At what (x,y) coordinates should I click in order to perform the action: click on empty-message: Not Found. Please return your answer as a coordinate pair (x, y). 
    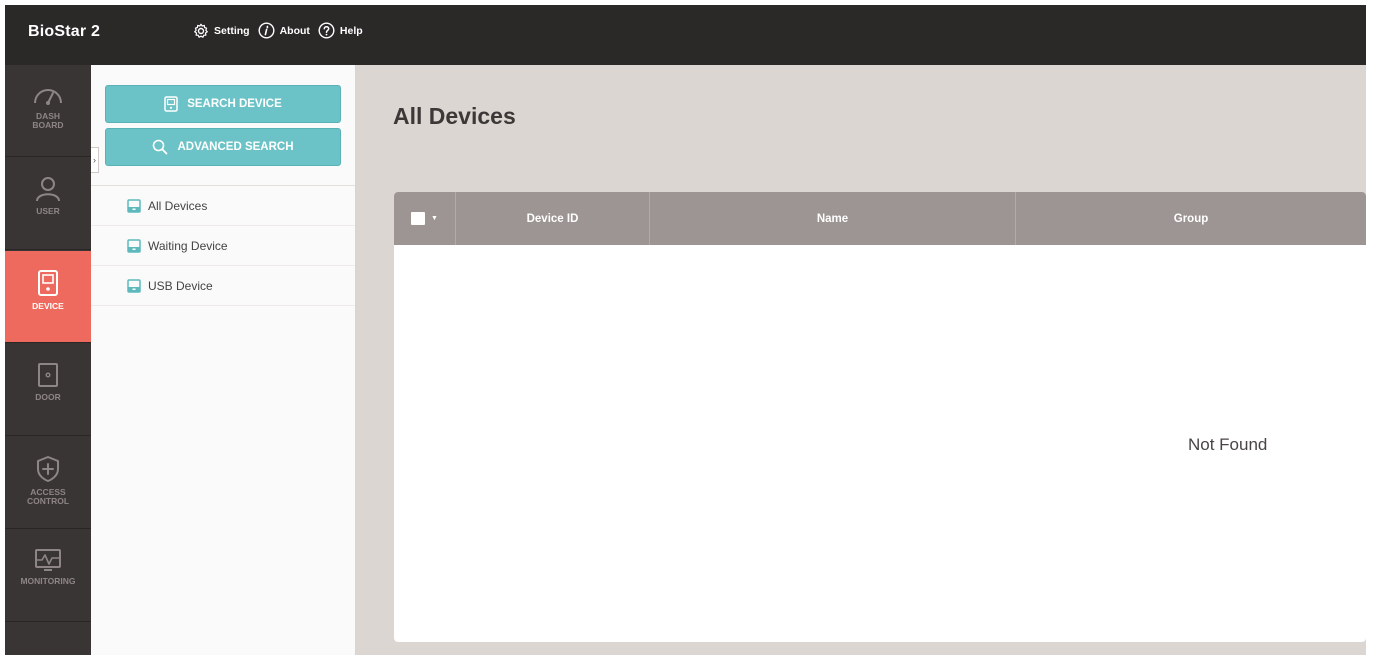
    Looking at the image, I should click on (1228, 444).